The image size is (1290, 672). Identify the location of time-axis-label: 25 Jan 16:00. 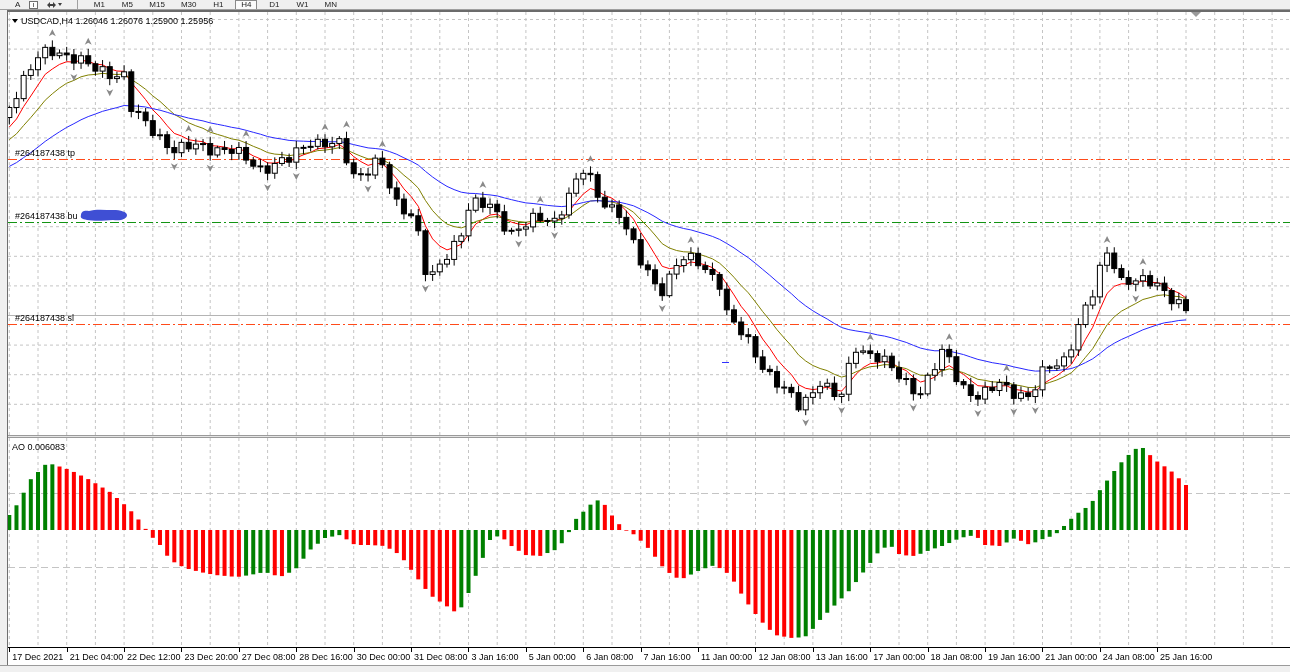
(1186, 657).